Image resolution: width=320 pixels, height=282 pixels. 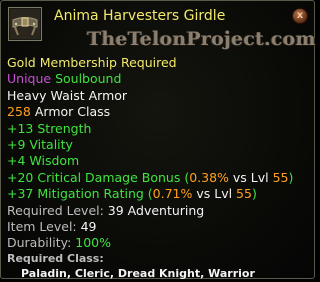 What do you see at coordinates (250, 177) in the screenshot?
I see `crit-vs: vs Lvl` at bounding box center [250, 177].